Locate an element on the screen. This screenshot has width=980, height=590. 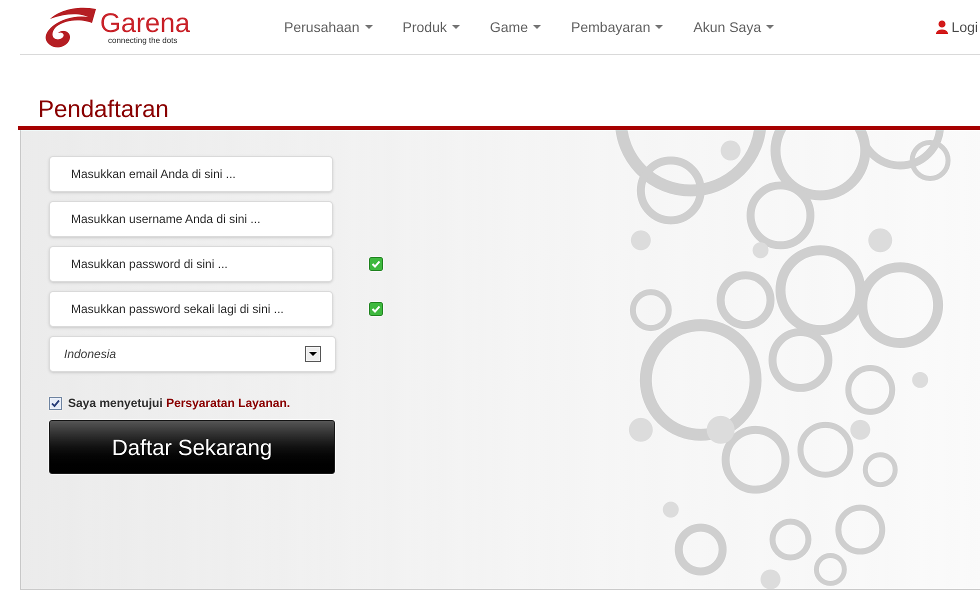
nav-menu-link: Akun Saya is located at coordinates (733, 27).